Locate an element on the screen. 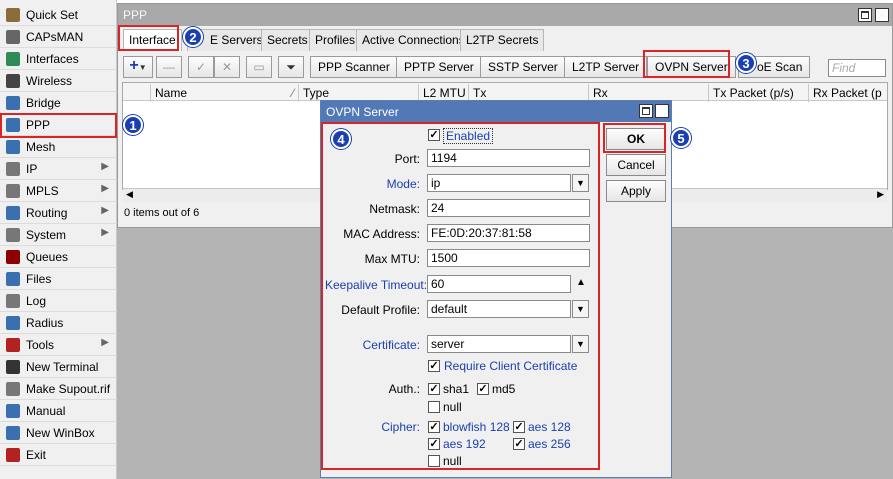 This screenshot has height=479, width=893. keepalive-timeout-field: 60 is located at coordinates (499, 284).